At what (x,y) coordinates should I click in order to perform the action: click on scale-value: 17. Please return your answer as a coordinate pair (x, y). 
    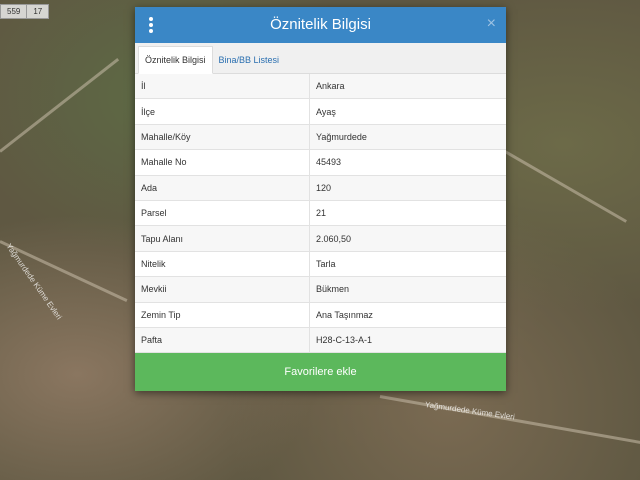
    Looking at the image, I should click on (38, 11).